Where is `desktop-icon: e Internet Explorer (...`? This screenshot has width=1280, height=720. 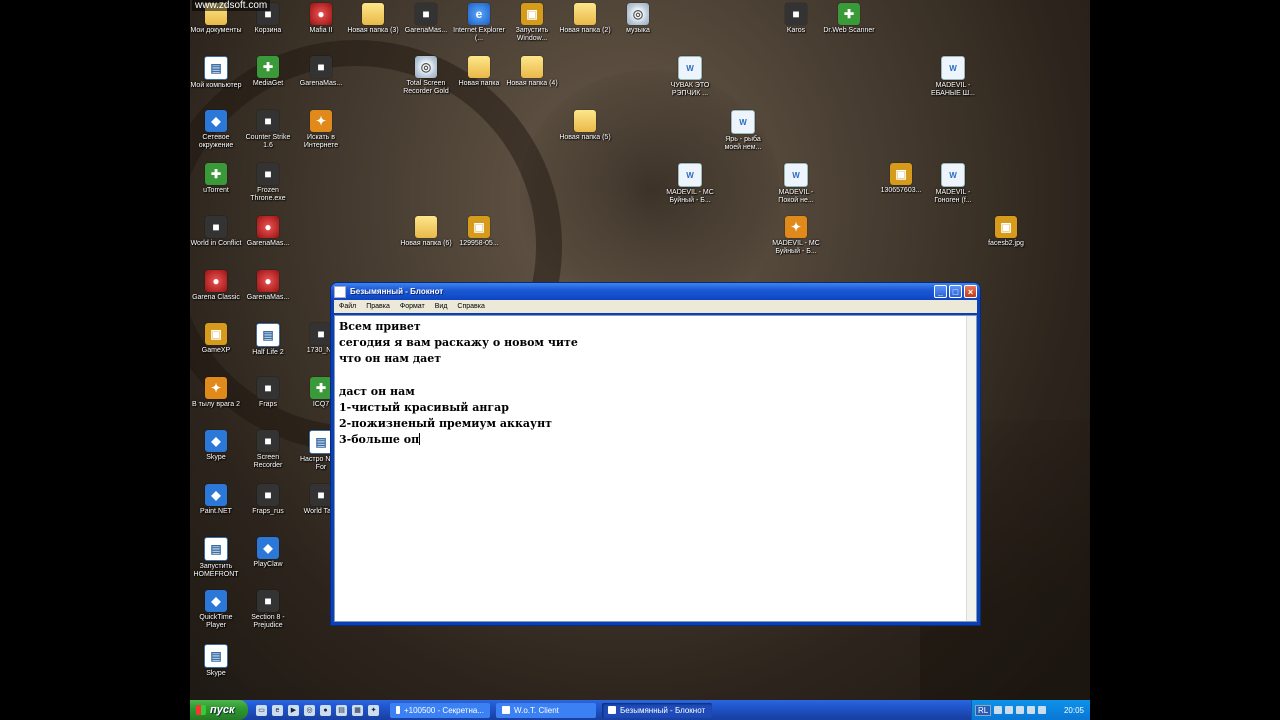 desktop-icon: e Internet Explorer (... is located at coordinates (479, 23).